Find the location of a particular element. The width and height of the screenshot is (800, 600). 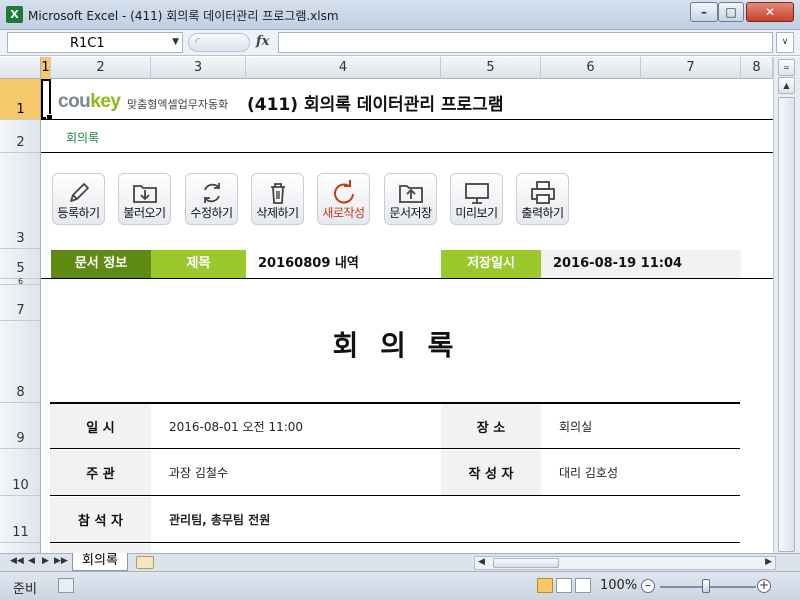

scroll-up-icon: ▲ is located at coordinates (786, 85).